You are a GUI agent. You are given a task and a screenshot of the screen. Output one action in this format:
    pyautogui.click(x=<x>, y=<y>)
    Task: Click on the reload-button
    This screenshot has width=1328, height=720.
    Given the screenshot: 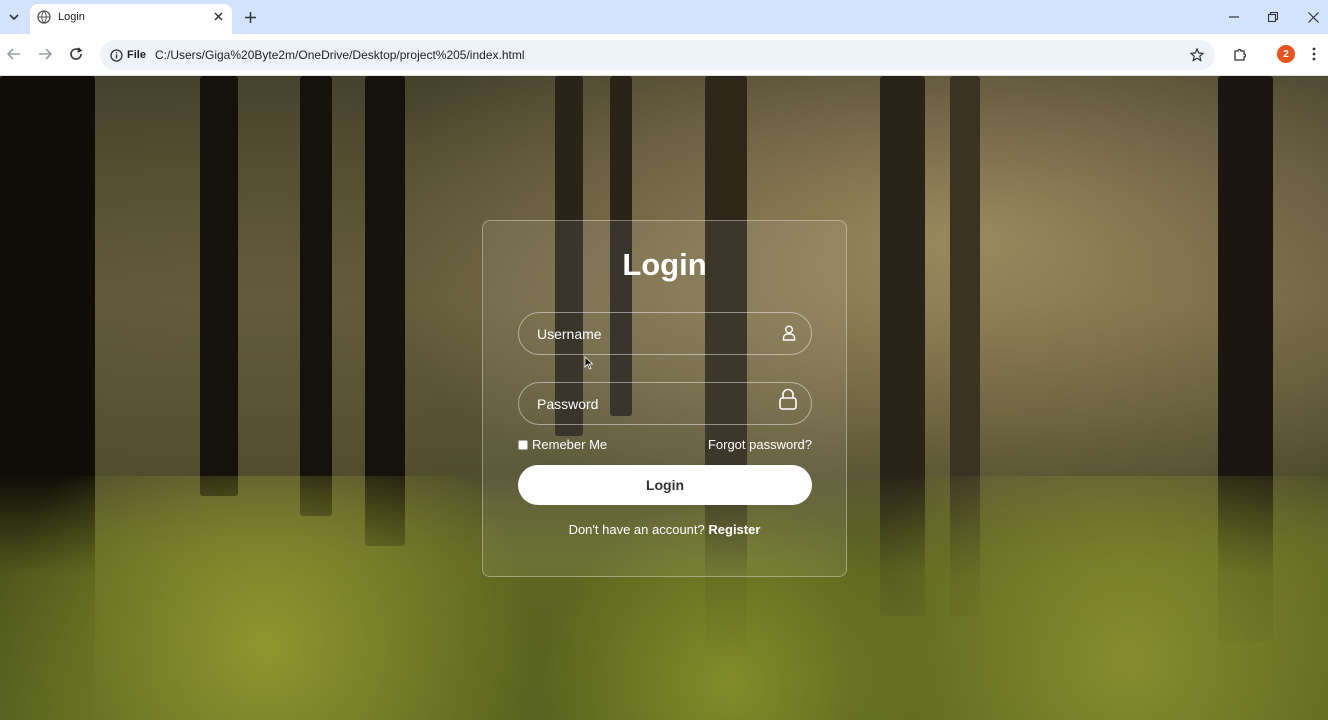 What is the action you would take?
    pyautogui.click(x=76, y=54)
    